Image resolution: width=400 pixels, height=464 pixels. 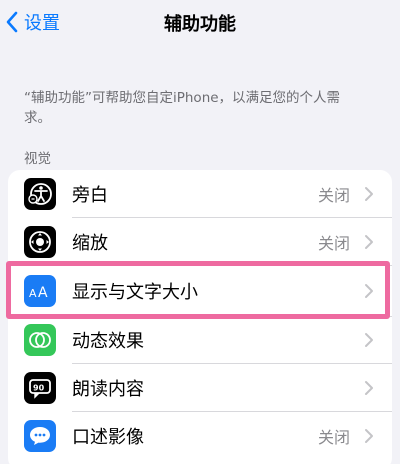 I want to click on row-label: 朗读内容, so click(x=108, y=389).